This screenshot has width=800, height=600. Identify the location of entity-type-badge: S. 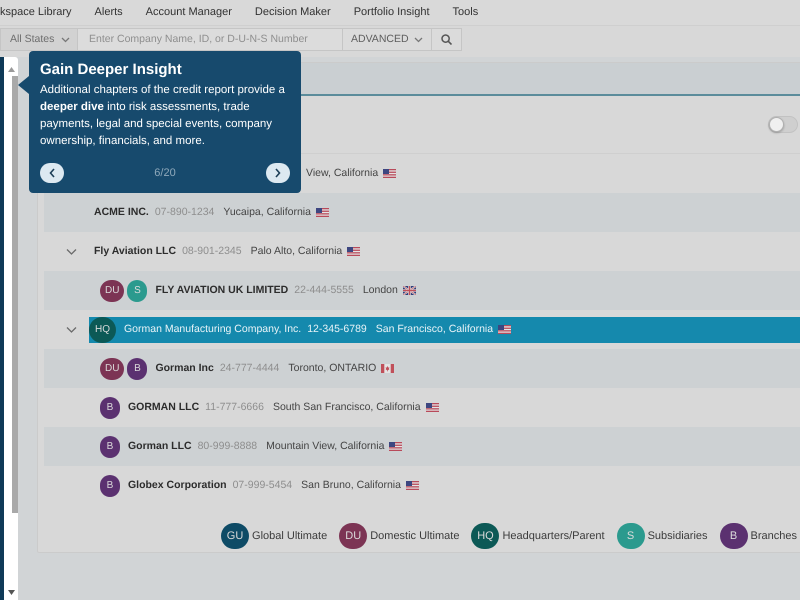
(137, 291).